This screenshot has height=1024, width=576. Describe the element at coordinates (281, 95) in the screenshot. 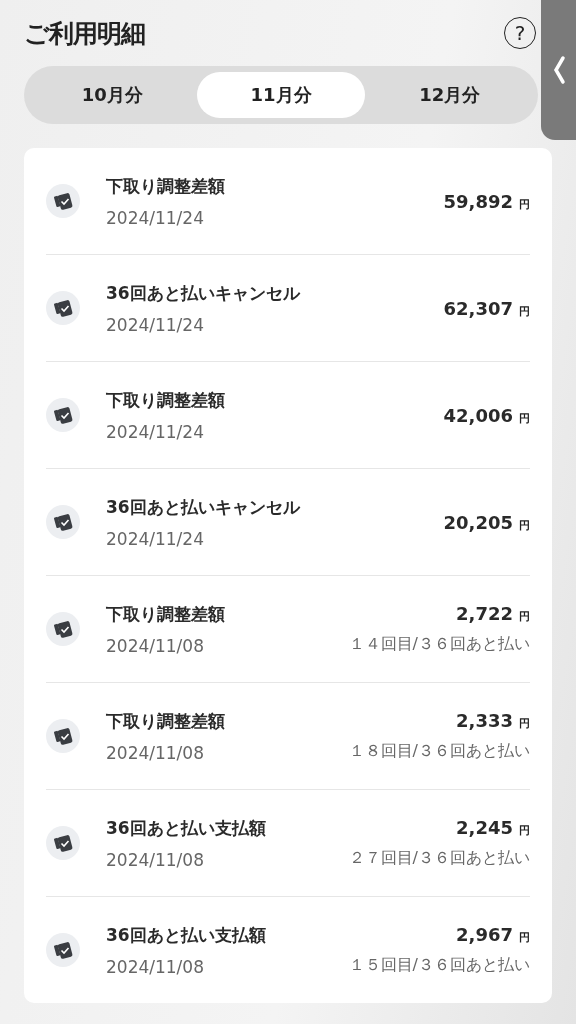

I see `month-tab: 11月分` at that location.